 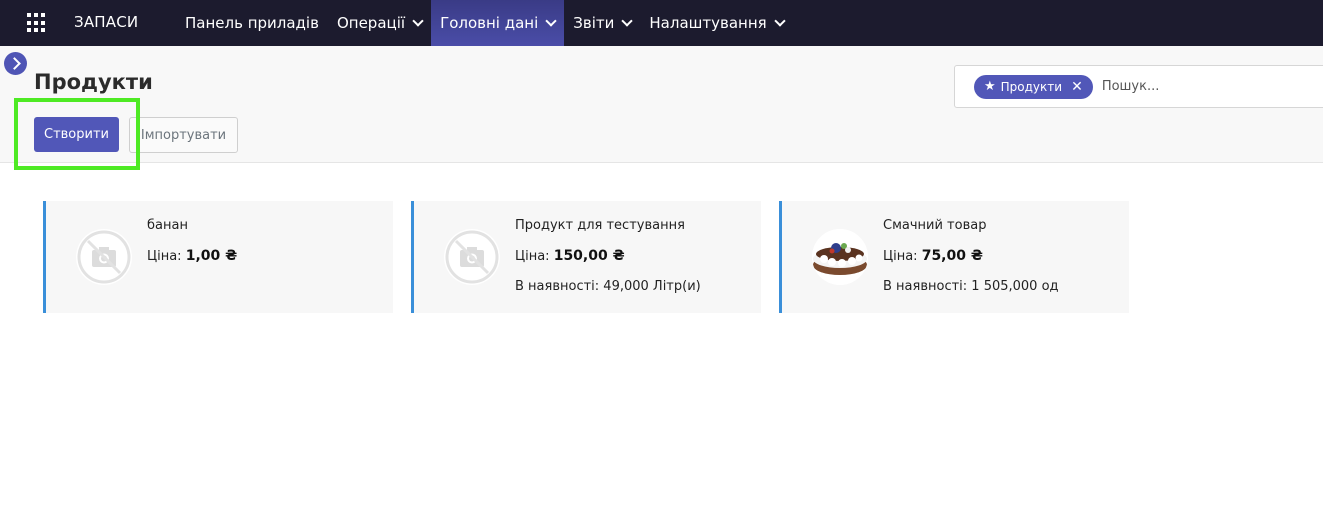 I want to click on product-stock: В наявності: 1 505,000 од, so click(x=971, y=286).